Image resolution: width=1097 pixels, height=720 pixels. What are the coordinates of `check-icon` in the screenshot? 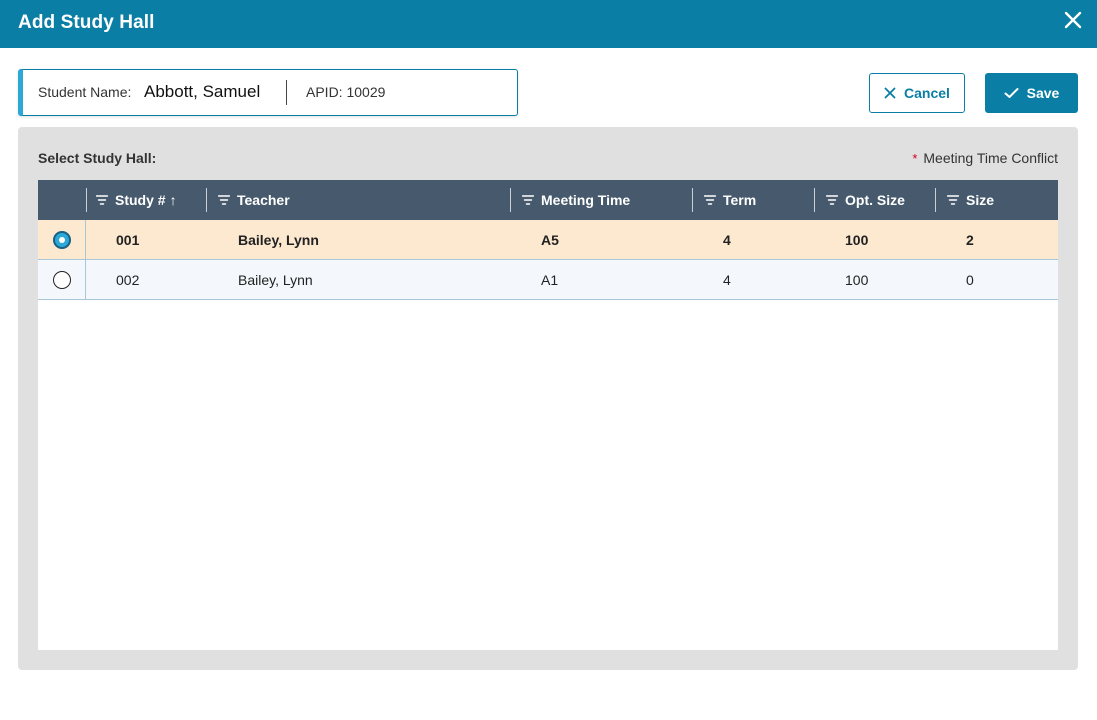 It's located at (1011, 93).